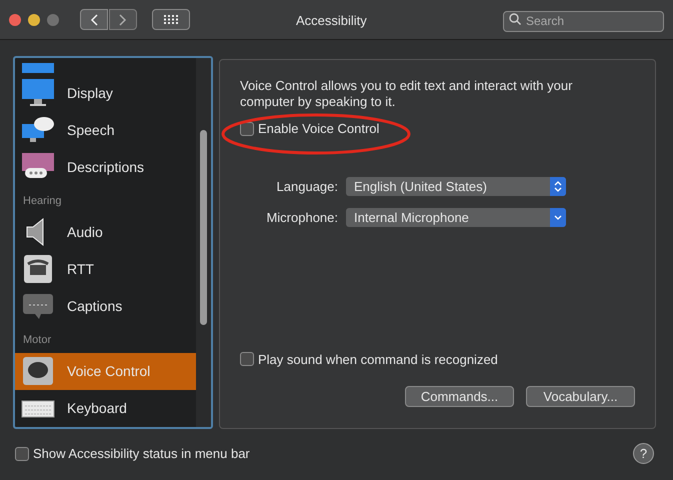  Describe the element at coordinates (42, 202) in the screenshot. I see `sidebar-section-header: Hearing` at that location.